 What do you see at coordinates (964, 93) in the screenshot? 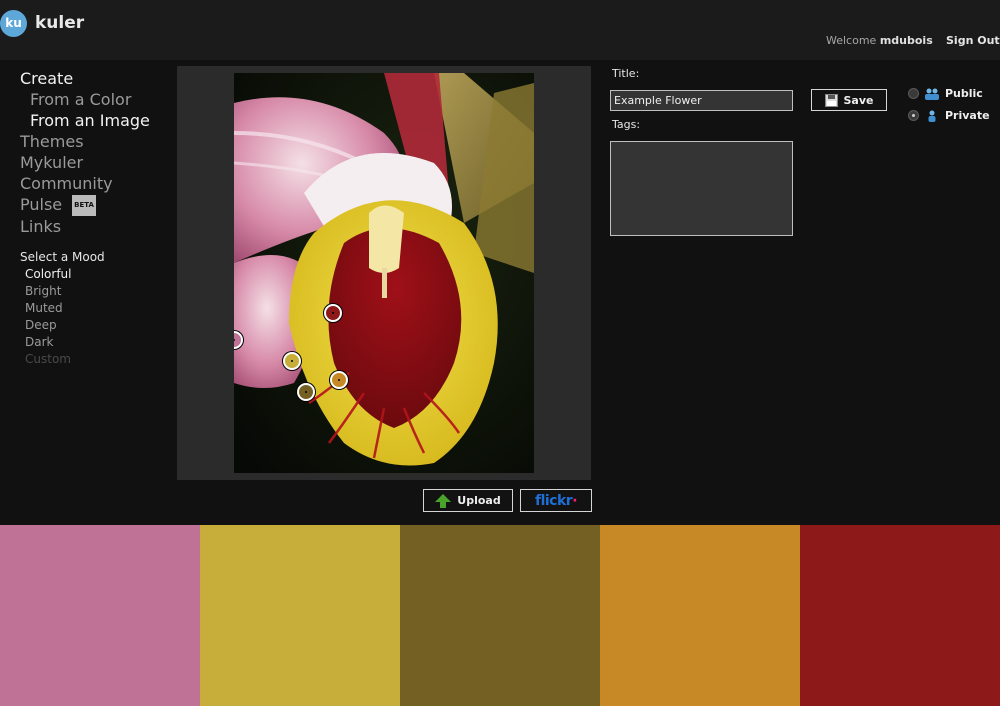
I see `public-label: Public` at bounding box center [964, 93].